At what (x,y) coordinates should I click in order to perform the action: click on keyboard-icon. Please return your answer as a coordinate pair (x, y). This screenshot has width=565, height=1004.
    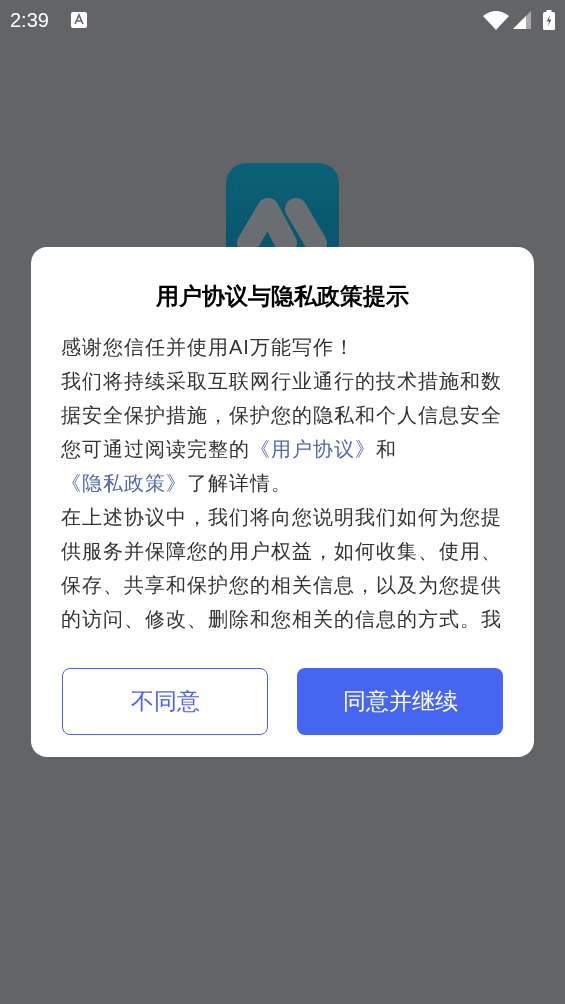
    Looking at the image, I should click on (78, 20).